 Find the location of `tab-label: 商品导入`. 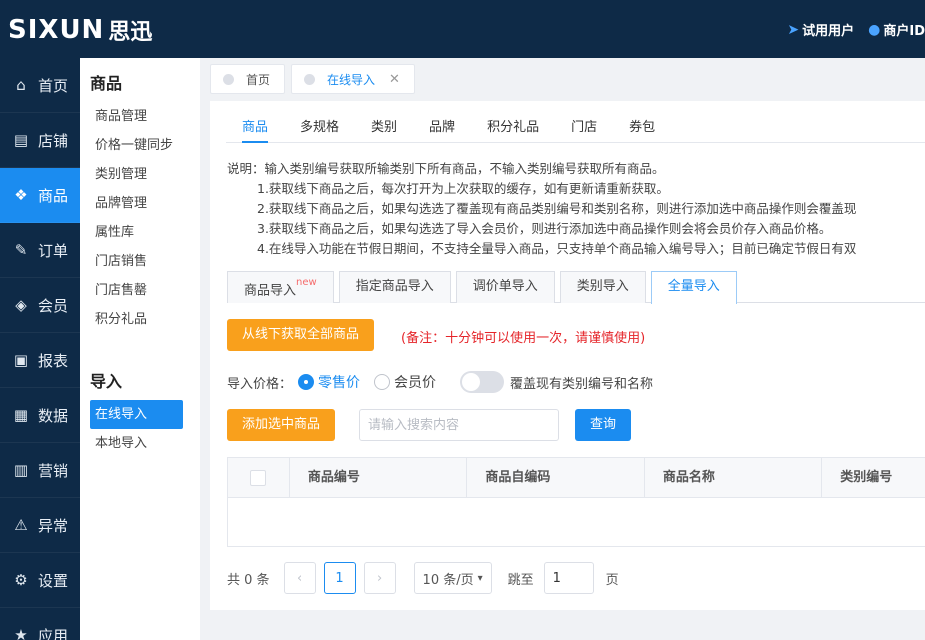

tab-label: 商品导入 is located at coordinates (270, 291).